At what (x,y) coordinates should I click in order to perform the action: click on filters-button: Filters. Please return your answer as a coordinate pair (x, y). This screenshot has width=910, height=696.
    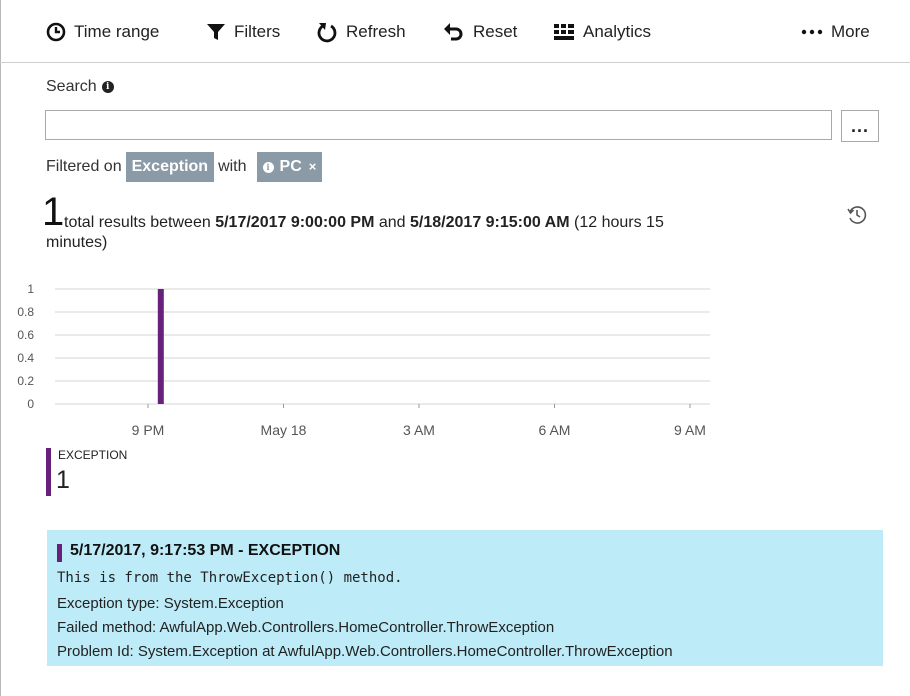
    Looking at the image, I should click on (243, 32).